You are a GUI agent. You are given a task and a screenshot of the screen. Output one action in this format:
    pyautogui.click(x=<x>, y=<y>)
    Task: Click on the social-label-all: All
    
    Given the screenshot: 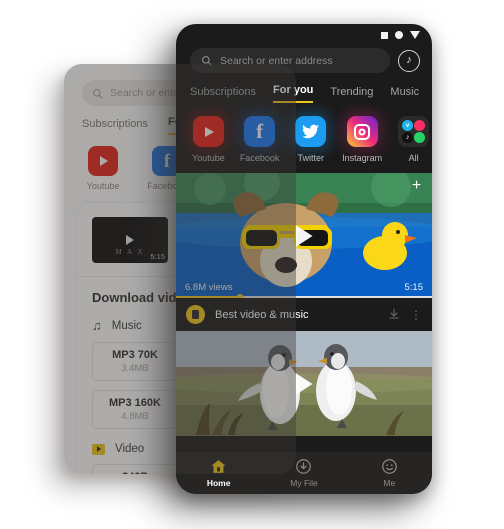 What is the action you would take?
    pyautogui.click(x=413, y=158)
    